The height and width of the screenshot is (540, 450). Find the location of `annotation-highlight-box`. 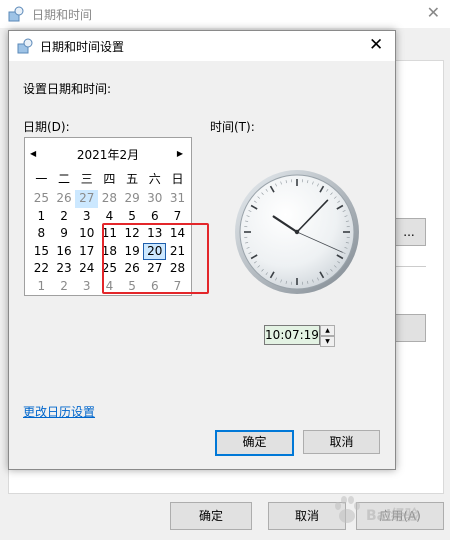

annotation-highlight-box is located at coordinates (155, 258).